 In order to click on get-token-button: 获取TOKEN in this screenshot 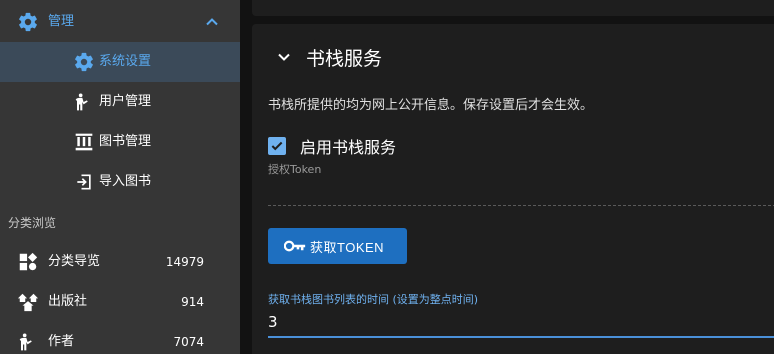, I will do `click(337, 246)`.